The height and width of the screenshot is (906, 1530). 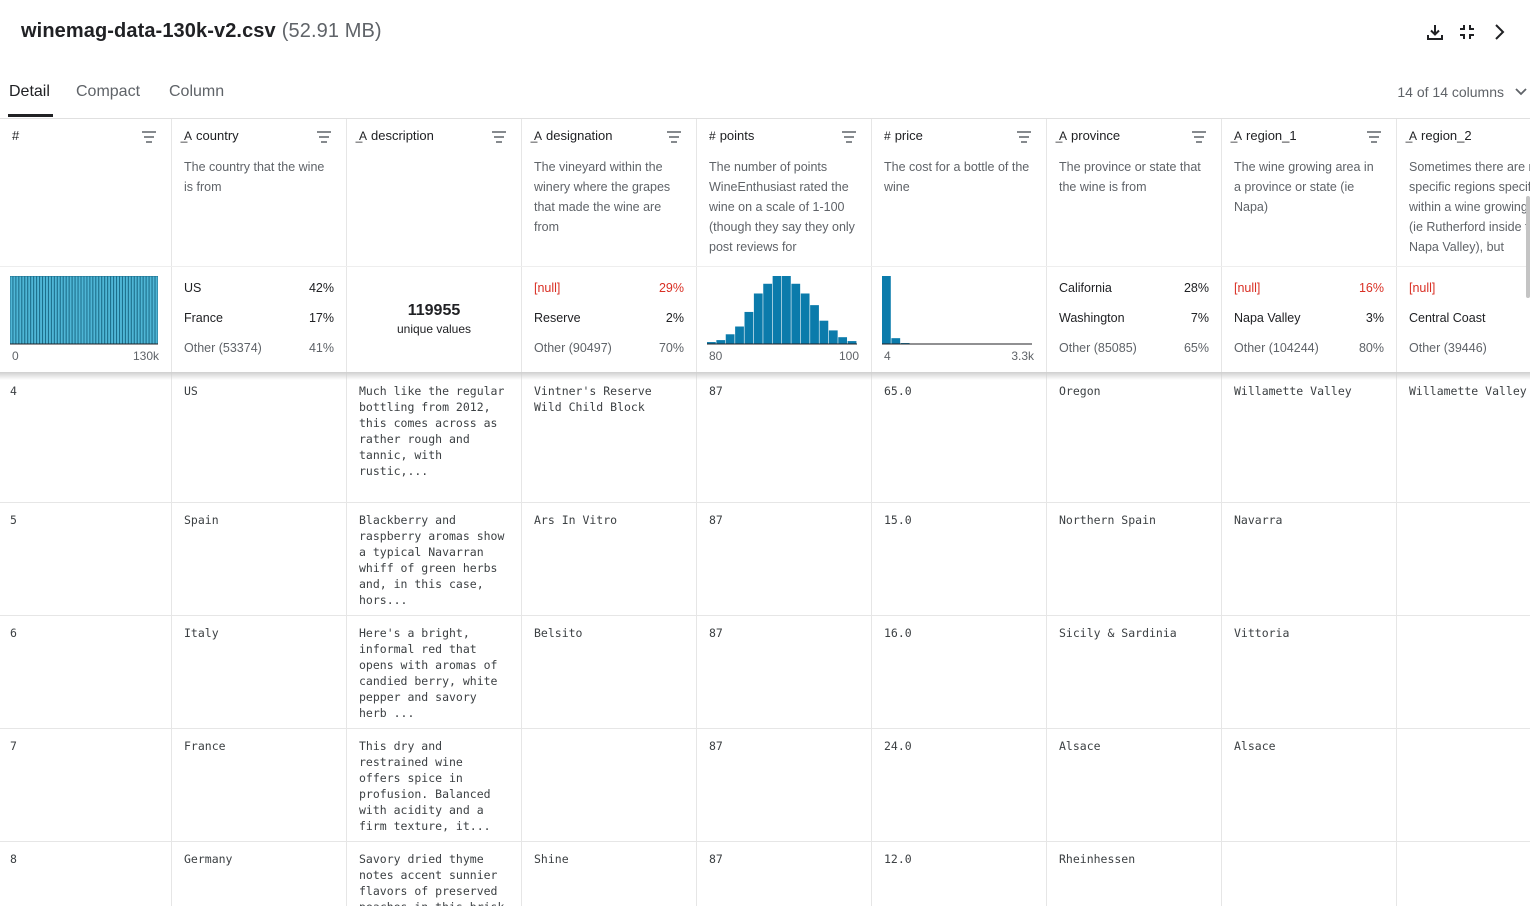 I want to click on file-size: (52.91 MB), so click(x=331, y=31).